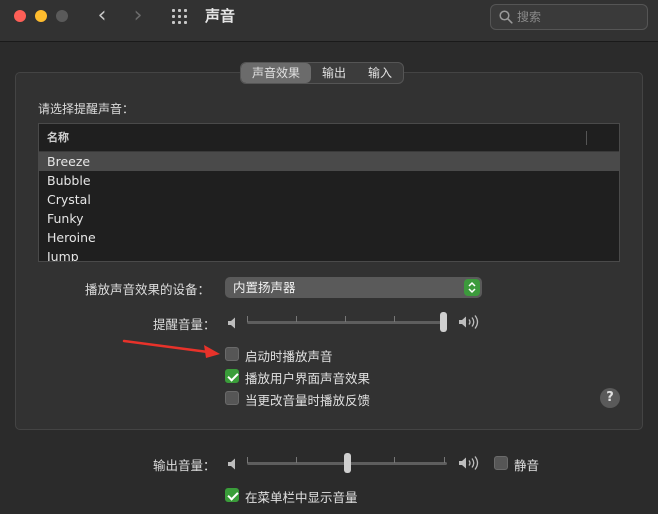  I want to click on forward-icon: ›, so click(138, 16).